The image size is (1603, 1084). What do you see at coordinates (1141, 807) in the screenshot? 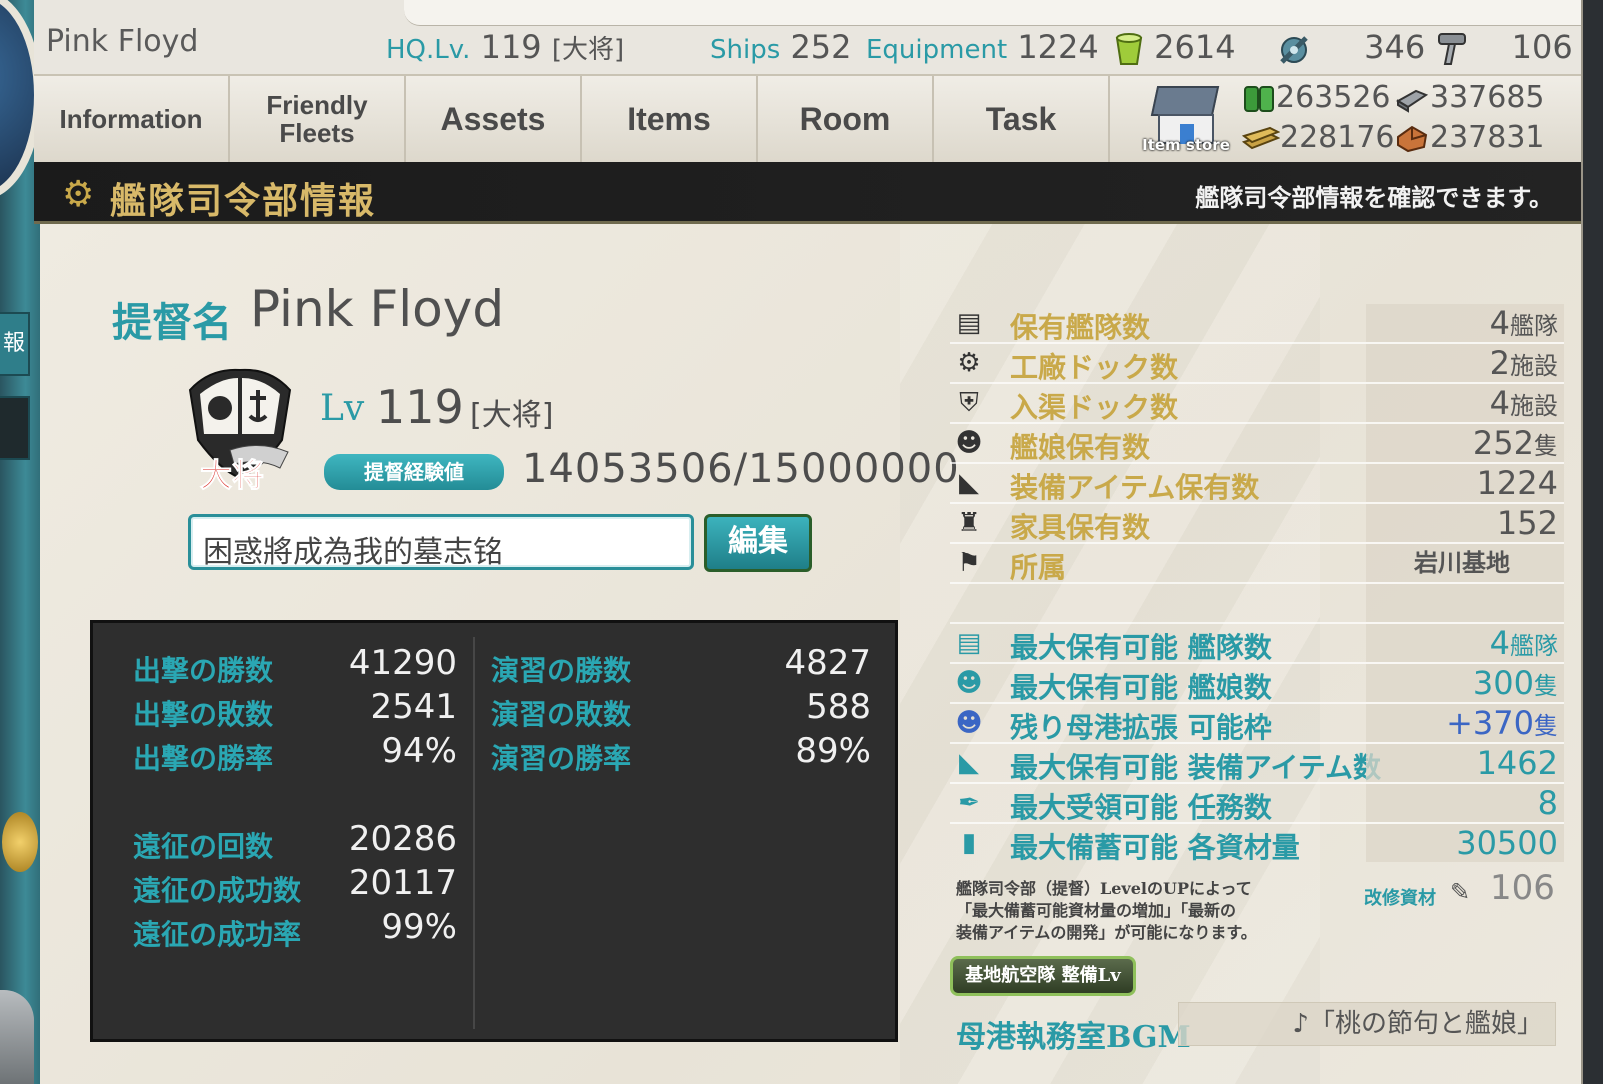
I see `stat-label: 最大受領可能 任務数` at bounding box center [1141, 807].